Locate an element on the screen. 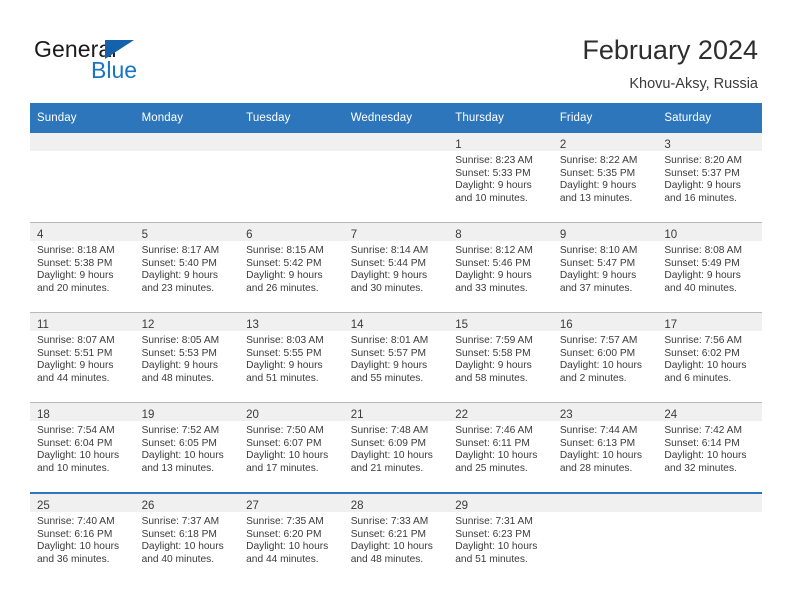 This screenshot has width=792, height=612. sunrise-text: Sunrise: 7:42 AM is located at coordinates (703, 430).